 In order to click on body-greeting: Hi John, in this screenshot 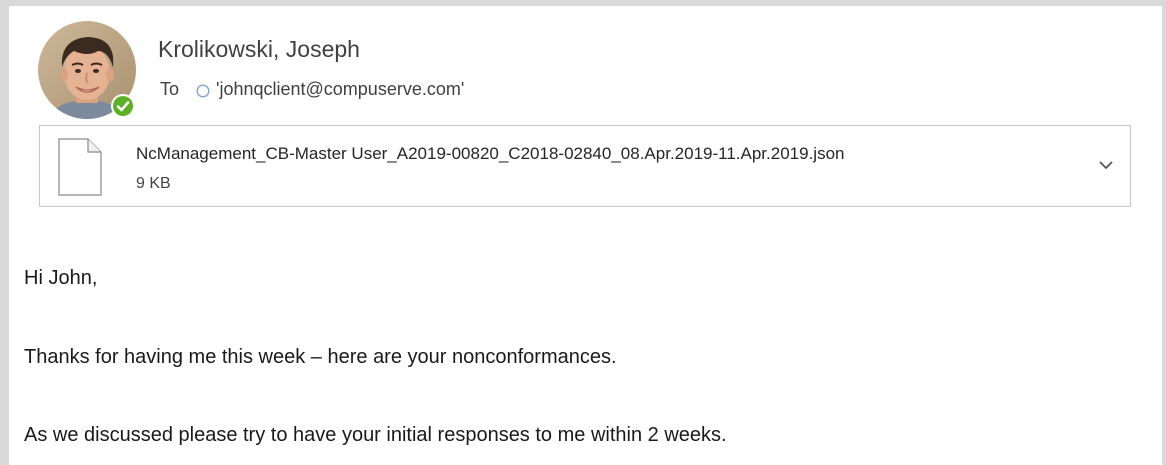, I will do `click(61, 278)`.